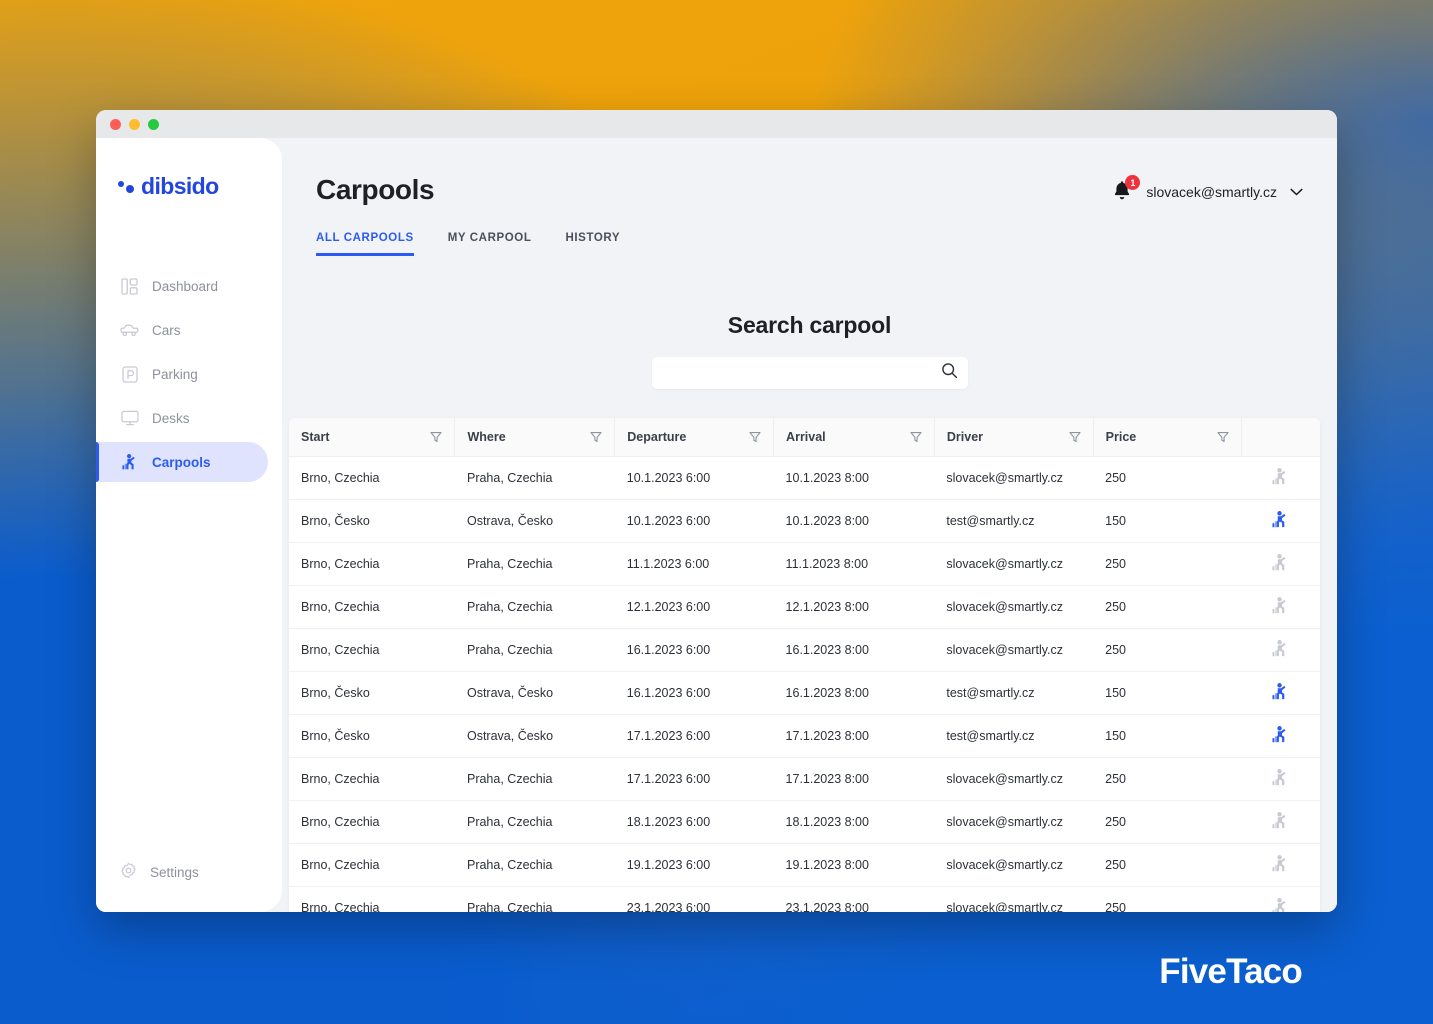 This screenshot has height=1024, width=1433. I want to click on user-menu: 1 slovacek@smartly.cz, so click(1207, 189).